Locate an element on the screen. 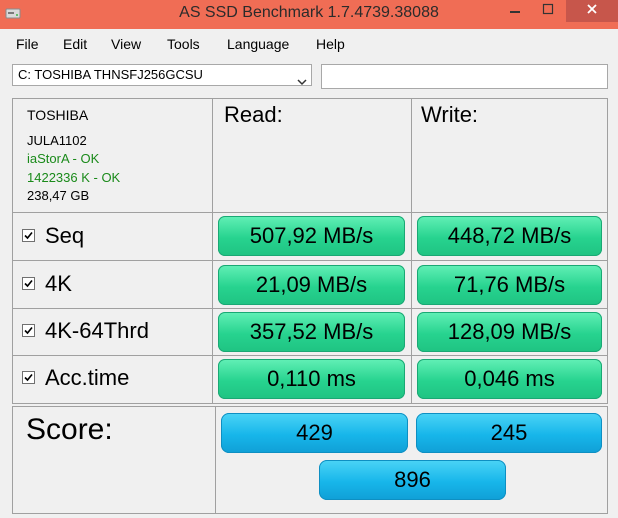 This screenshot has width=618, height=518. menu-tools: Tools is located at coordinates (183, 44).